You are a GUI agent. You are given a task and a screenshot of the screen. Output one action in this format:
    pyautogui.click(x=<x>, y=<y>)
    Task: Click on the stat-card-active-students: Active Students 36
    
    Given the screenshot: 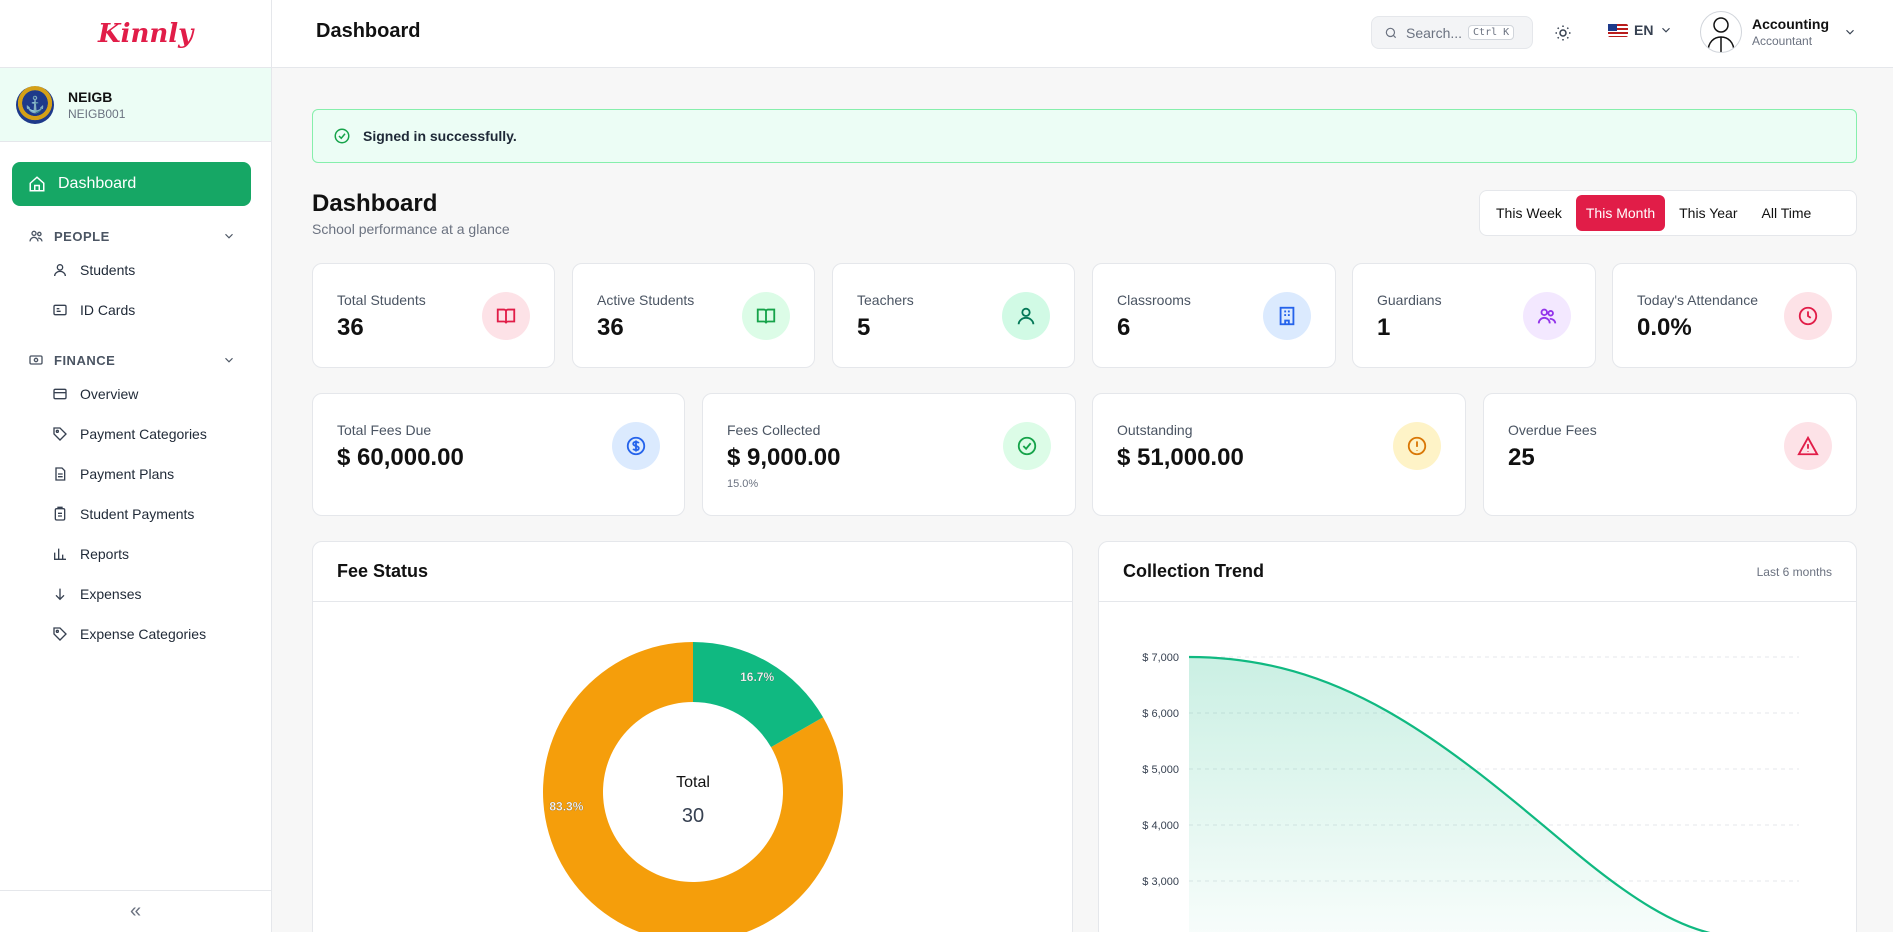 What is the action you would take?
    pyautogui.click(x=693, y=315)
    